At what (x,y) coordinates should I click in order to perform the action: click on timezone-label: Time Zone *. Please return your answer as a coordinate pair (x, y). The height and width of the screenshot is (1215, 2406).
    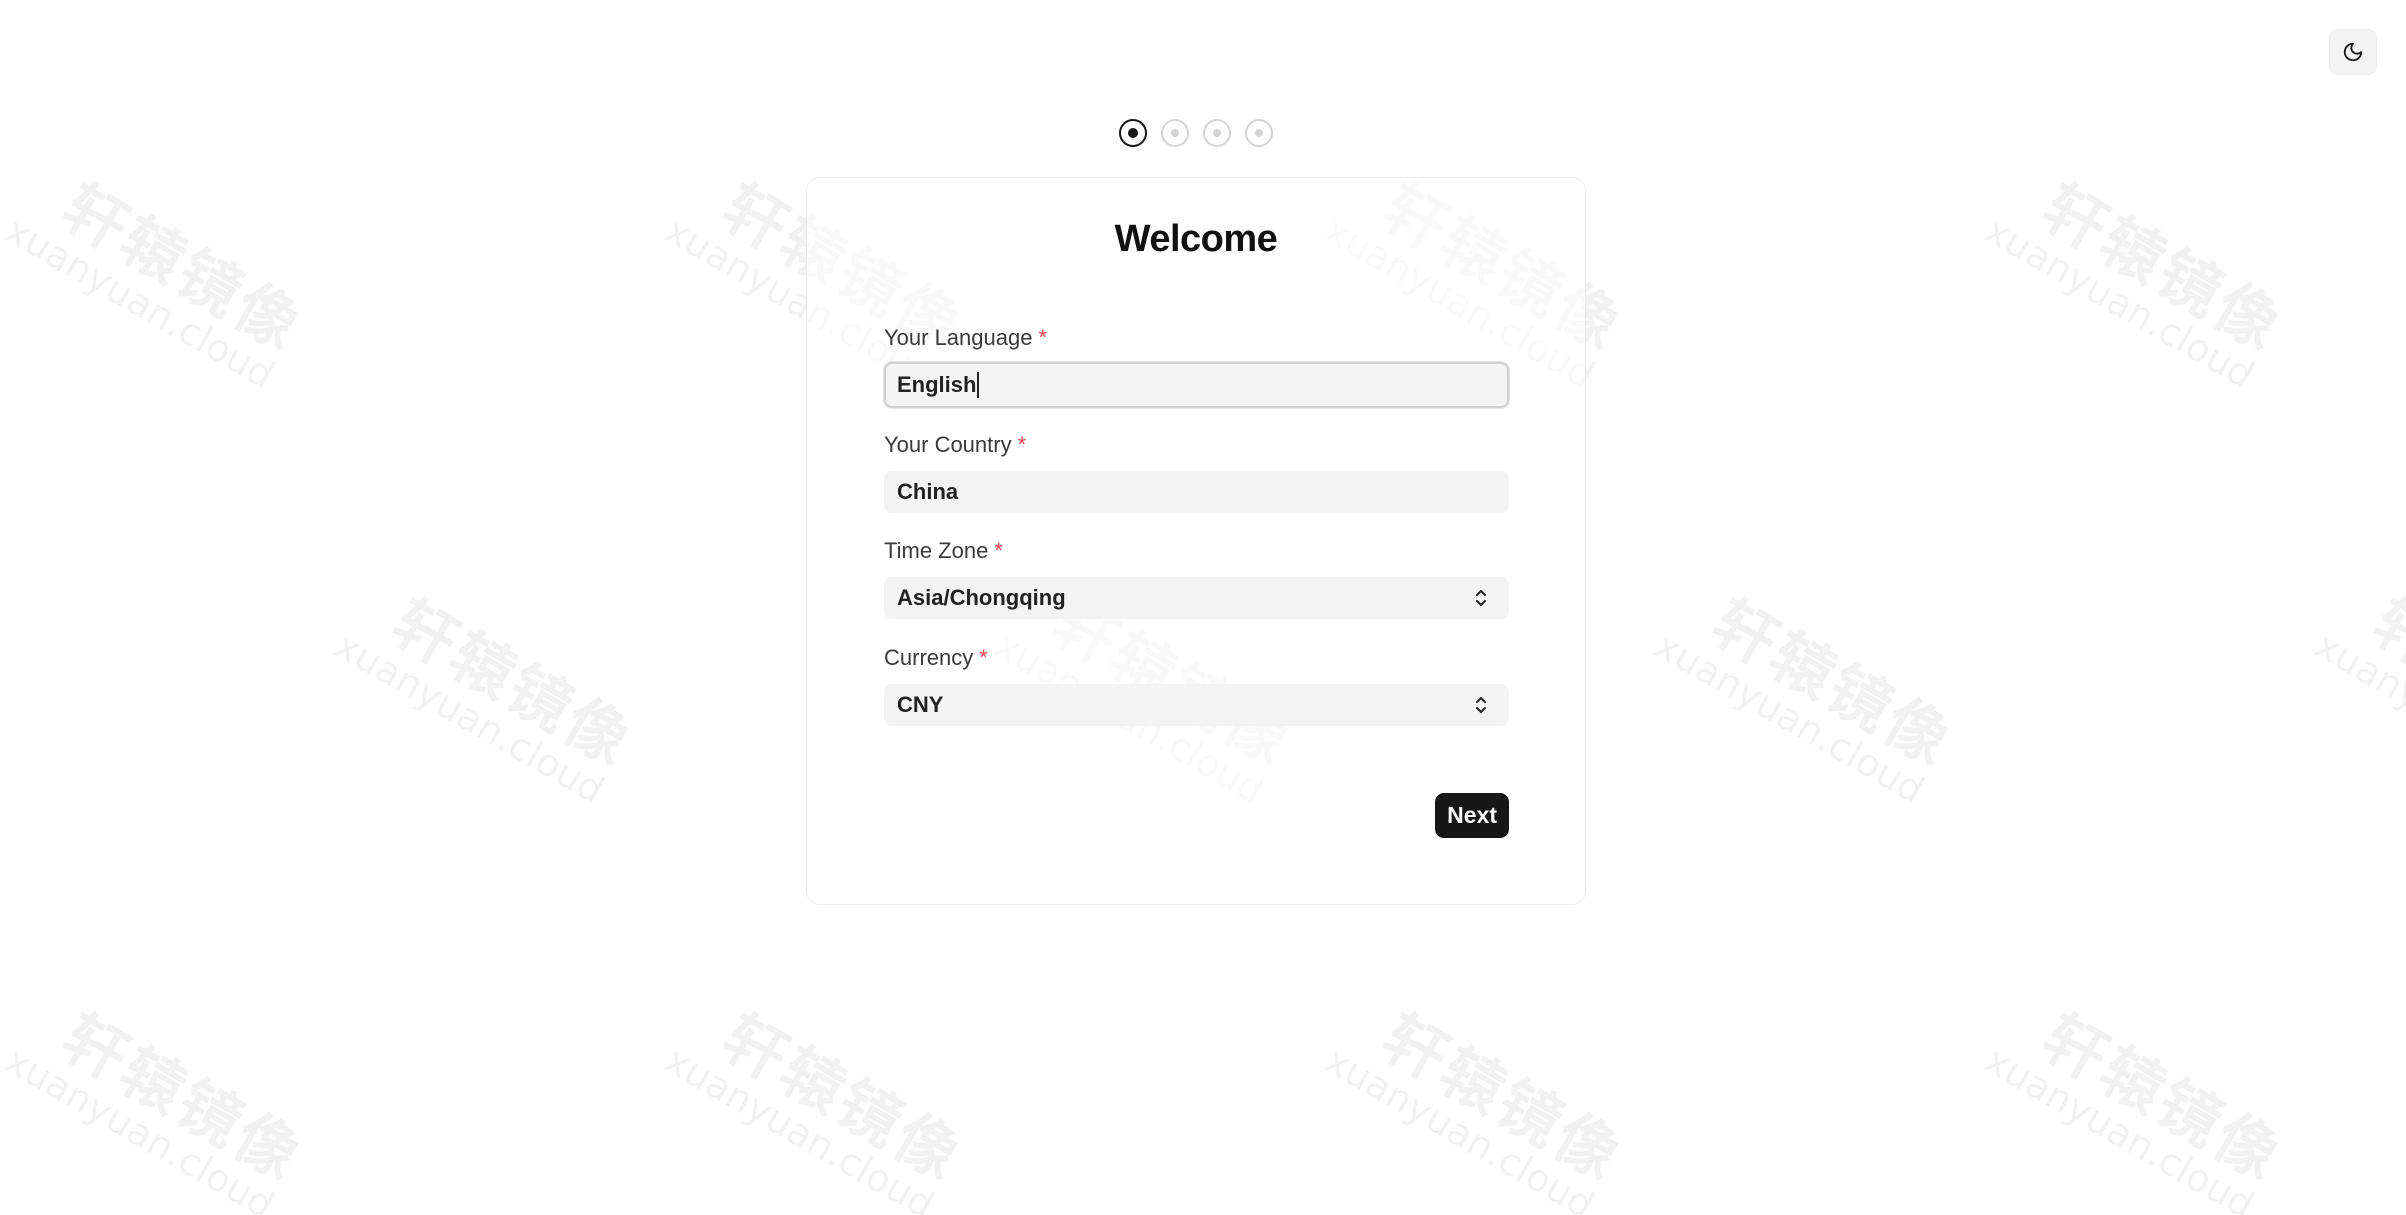
    Looking at the image, I should click on (943, 550).